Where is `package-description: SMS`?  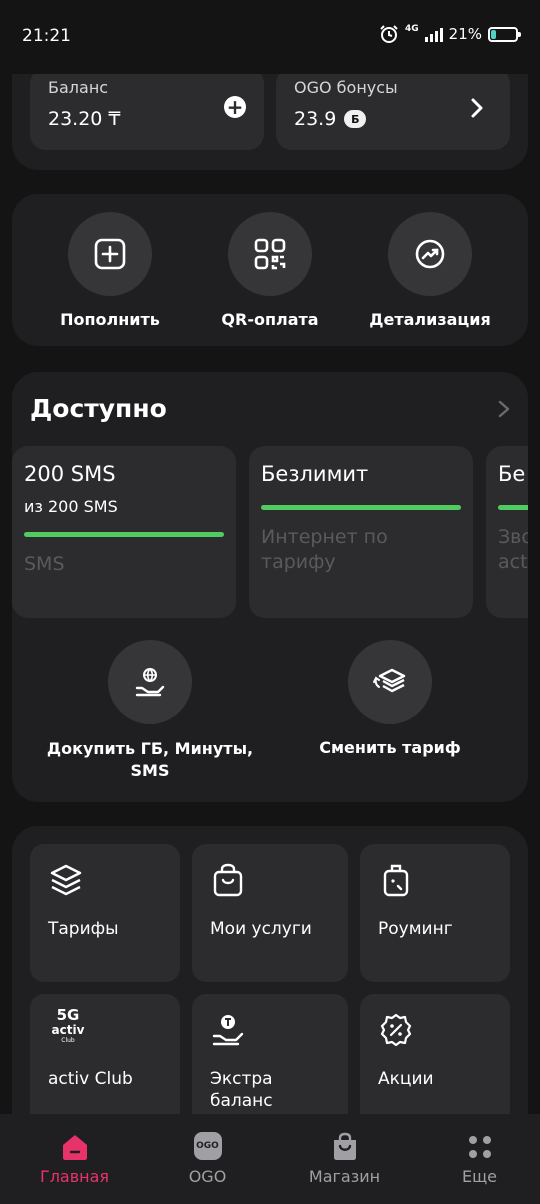
package-description: SMS is located at coordinates (44, 564).